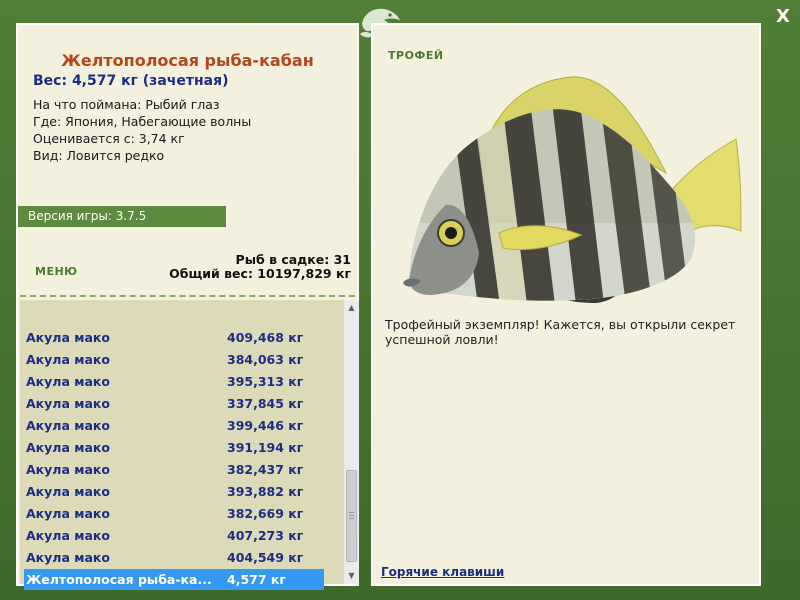 The height and width of the screenshot is (600, 800). I want to click on catch-item-weight: 393,882 кг, so click(265, 491).